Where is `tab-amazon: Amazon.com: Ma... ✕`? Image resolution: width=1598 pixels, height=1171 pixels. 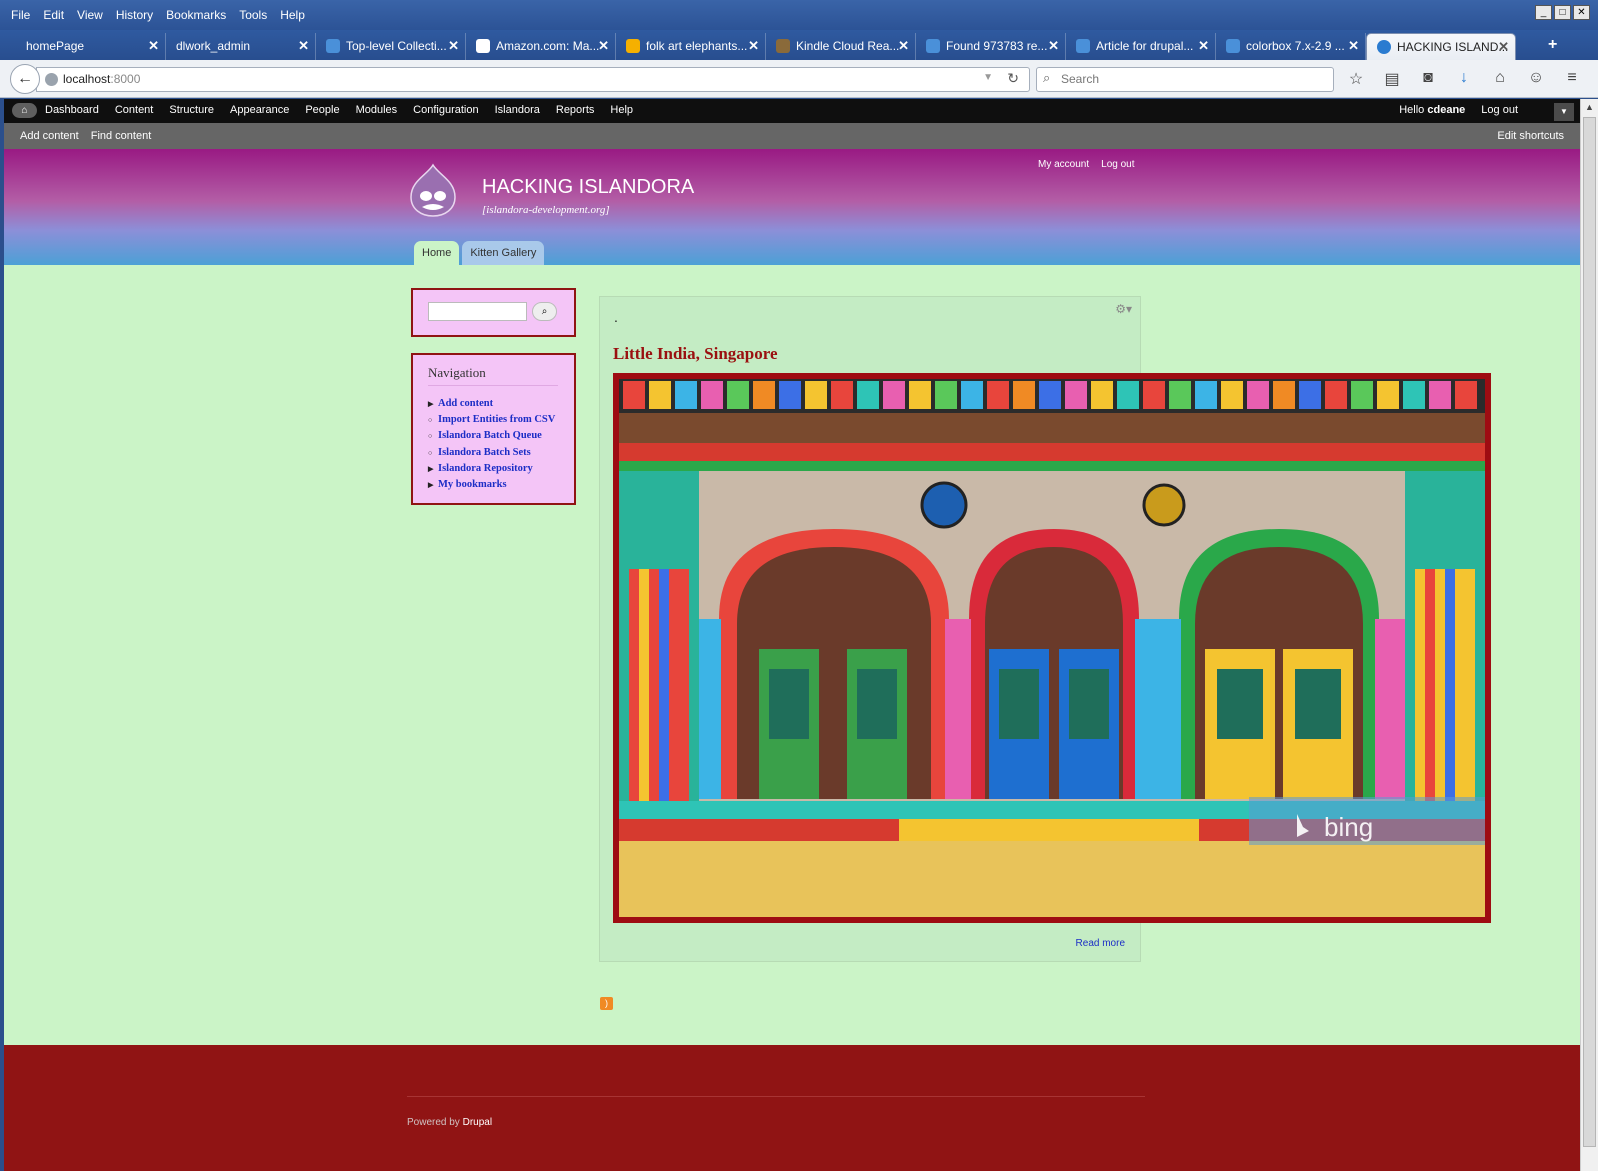 tab-amazon: Amazon.com: Ma... ✕ is located at coordinates (541, 46).